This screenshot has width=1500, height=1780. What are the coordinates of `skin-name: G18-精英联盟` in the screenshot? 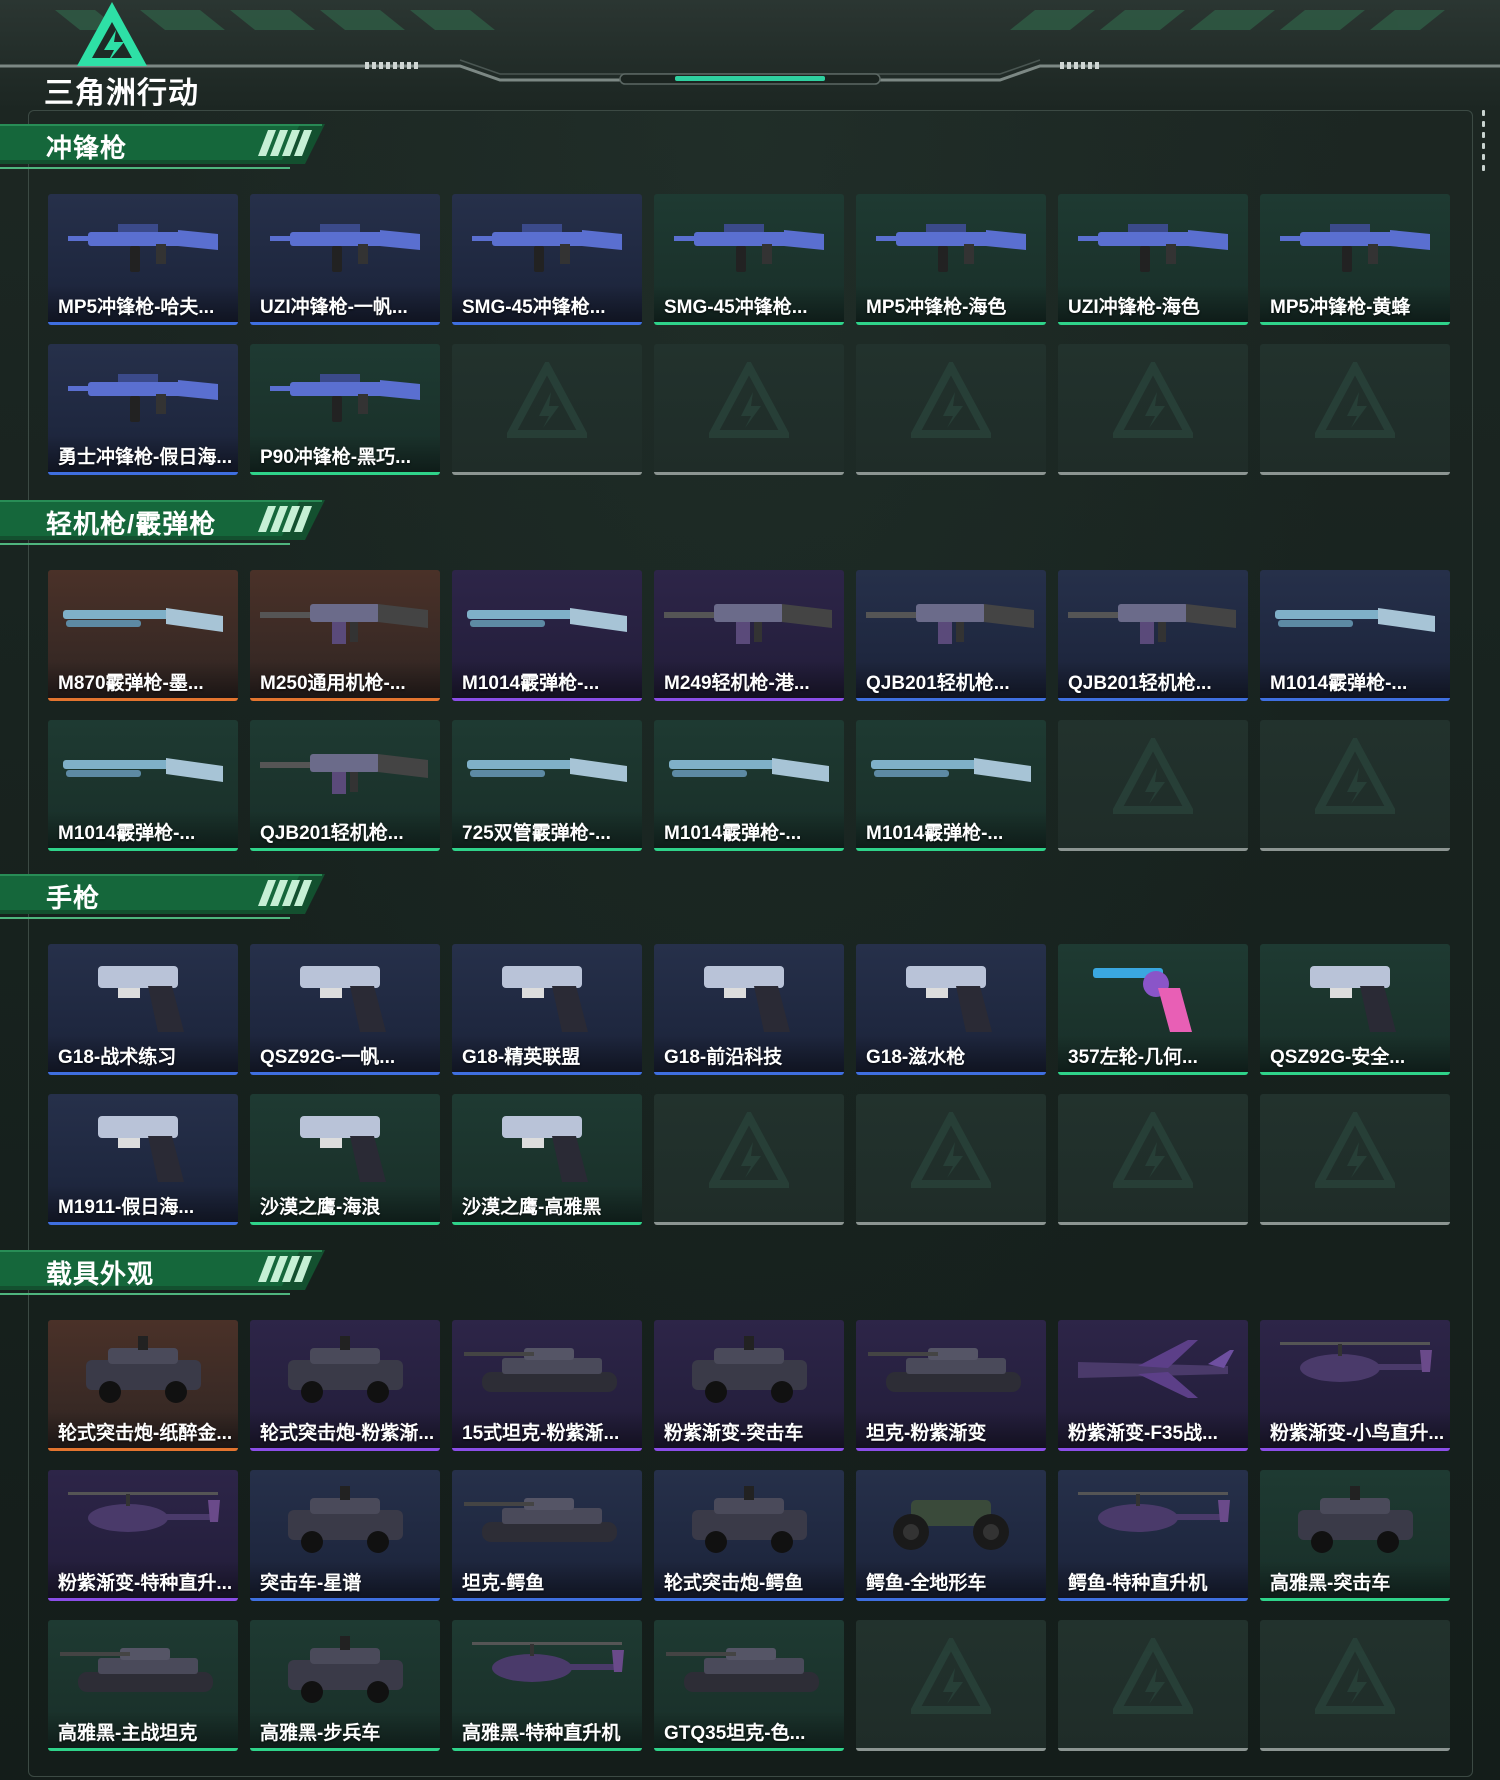 It's located at (521, 1057).